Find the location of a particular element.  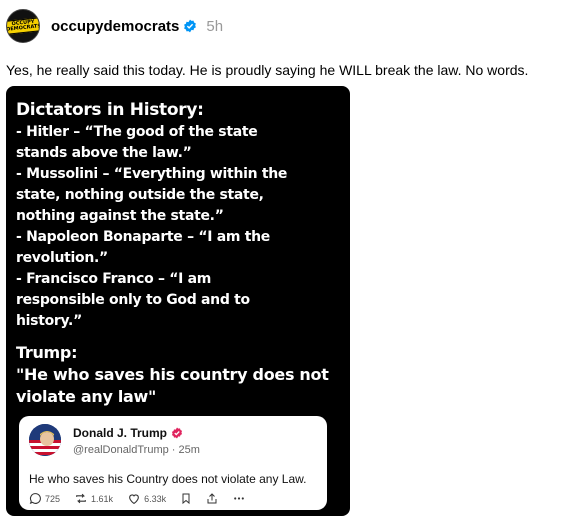

username: occupydemocrats is located at coordinates (115, 26).